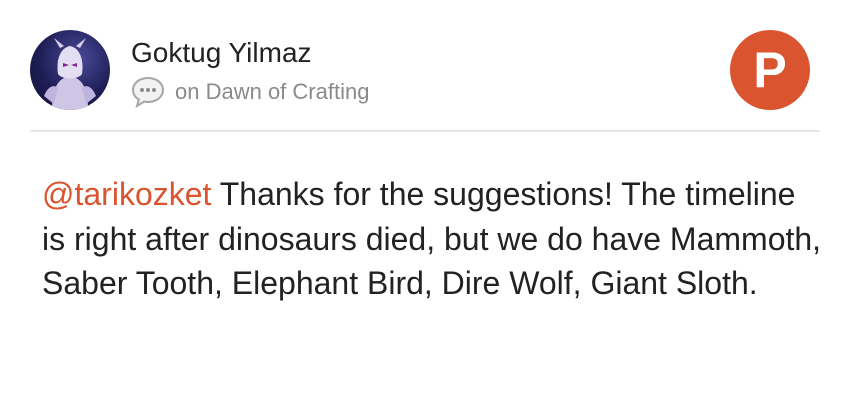  What do you see at coordinates (425, 131) in the screenshot?
I see `divider` at bounding box center [425, 131].